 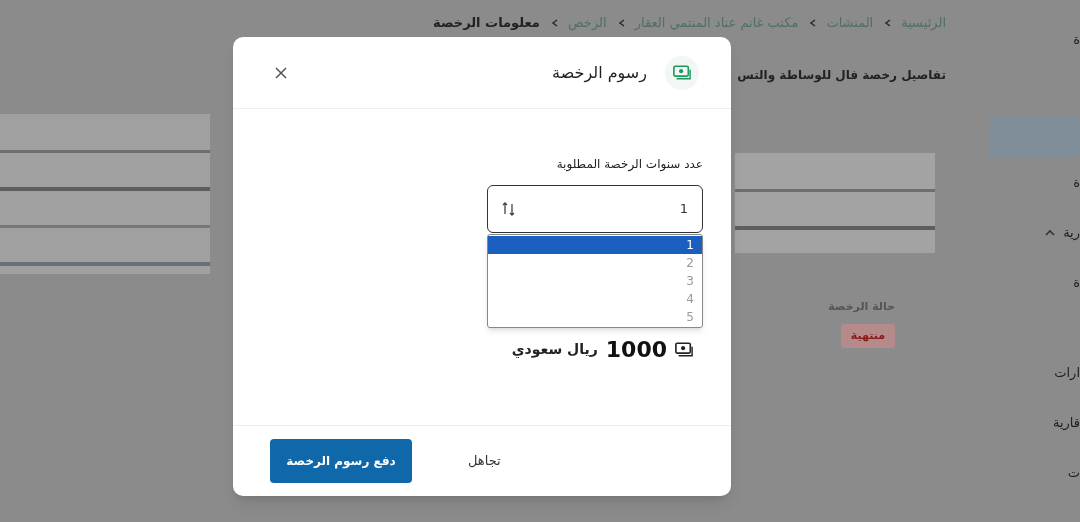 What do you see at coordinates (1076, 40) in the screenshot?
I see `sidebar-label: ة` at bounding box center [1076, 40].